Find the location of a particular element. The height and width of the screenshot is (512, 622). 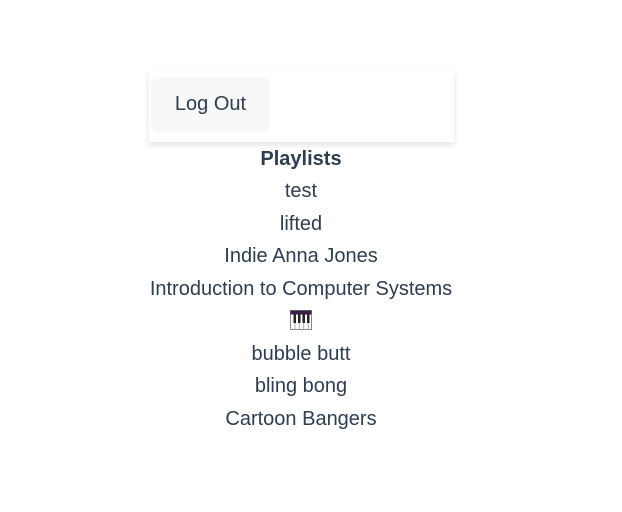

playlist-item: Cartoon Bangers is located at coordinates (301, 419).